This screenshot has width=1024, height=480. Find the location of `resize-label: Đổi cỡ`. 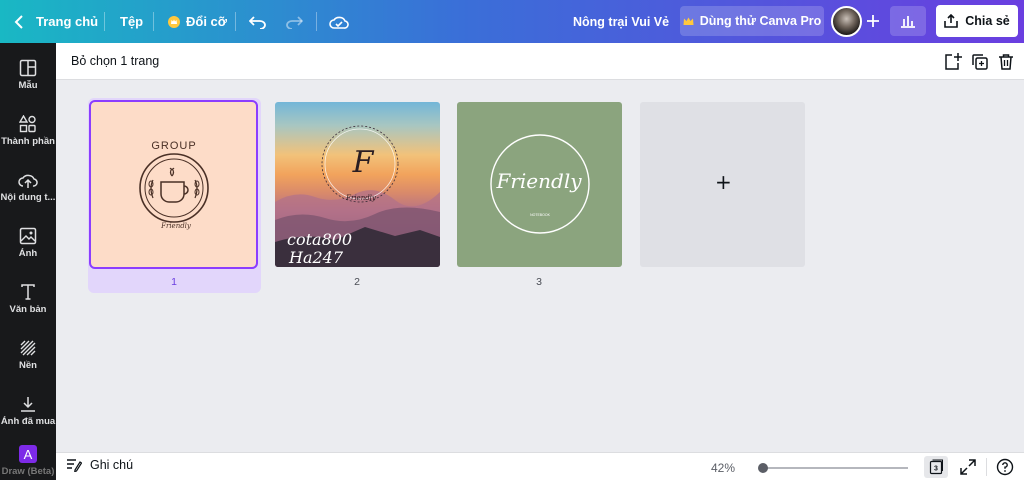

resize-label: Đổi cỡ is located at coordinates (207, 21).